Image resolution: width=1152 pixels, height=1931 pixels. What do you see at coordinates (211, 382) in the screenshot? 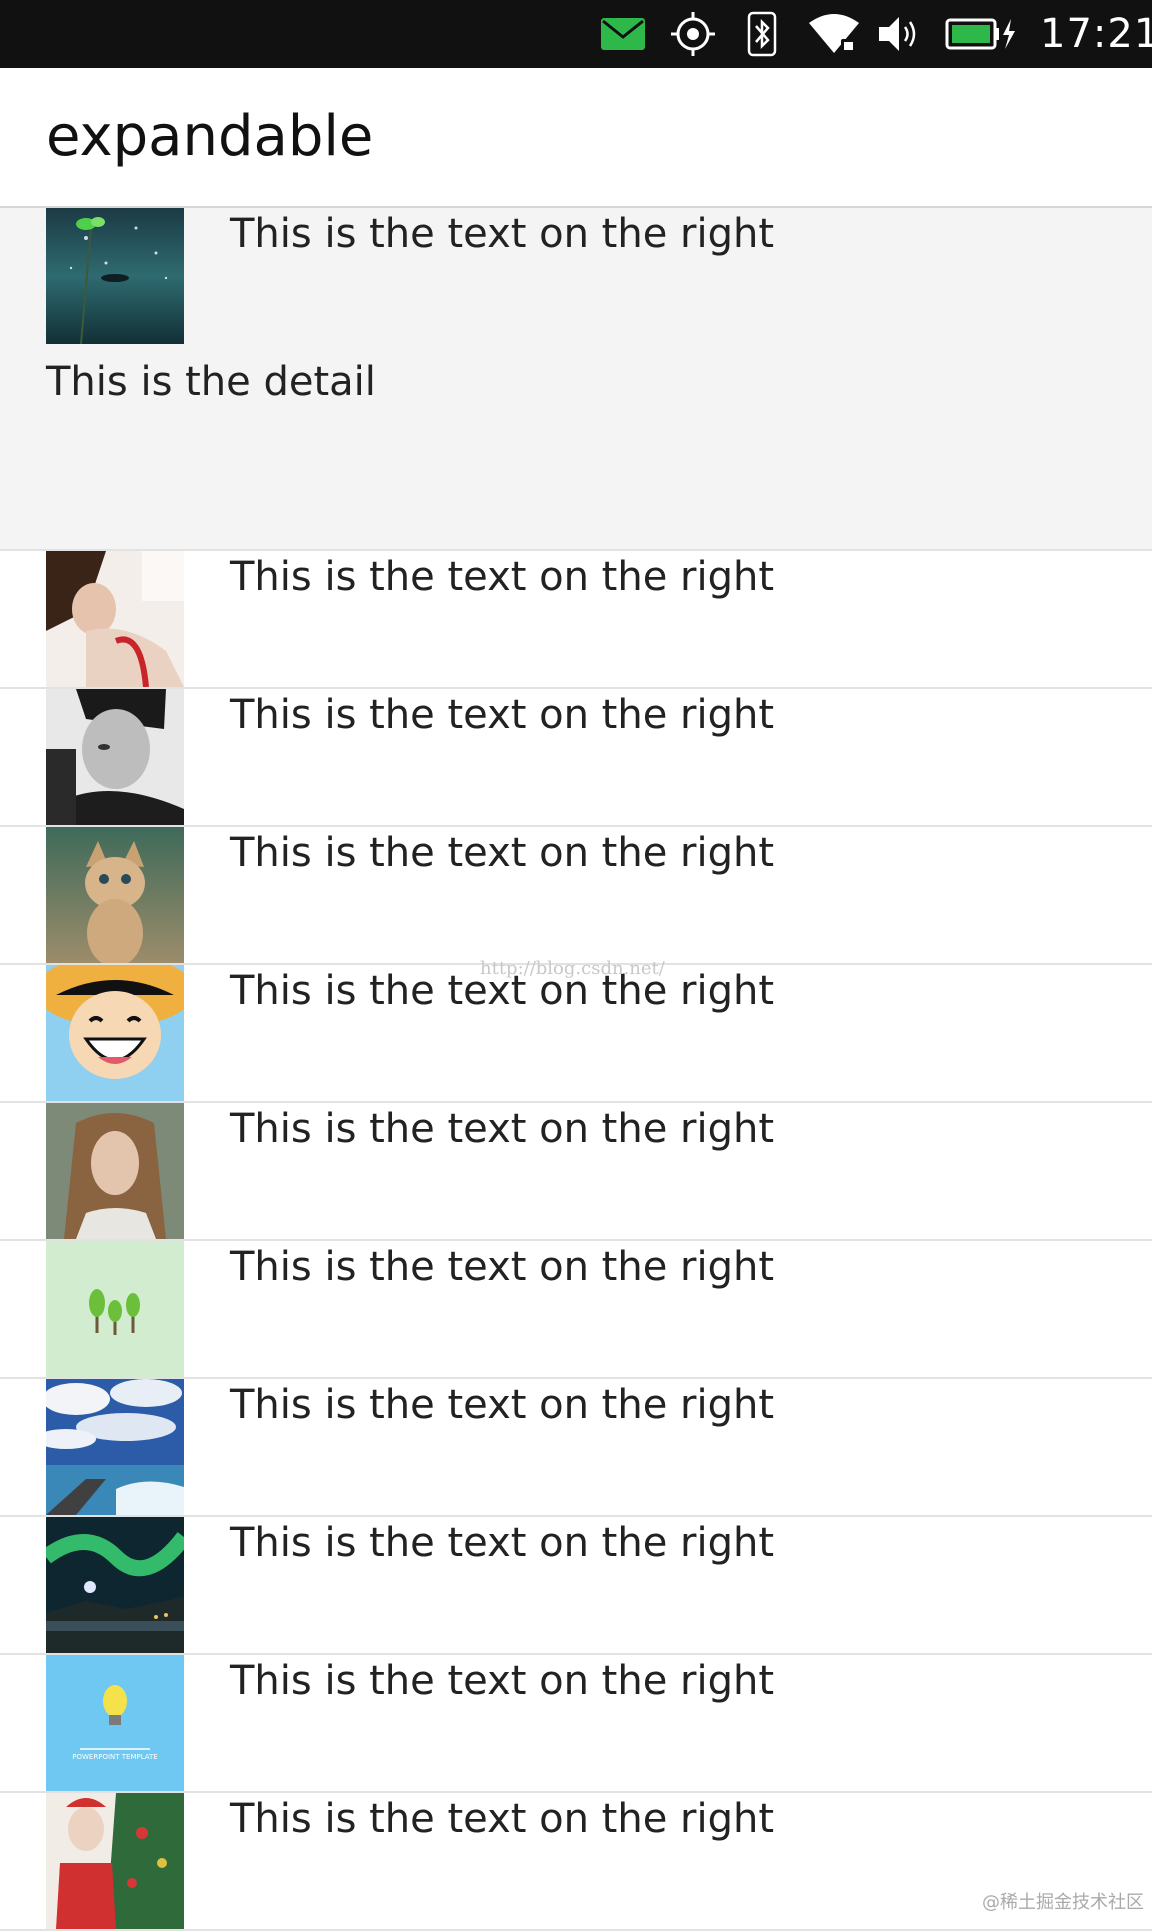
I see `row-detail: This is the detail` at bounding box center [211, 382].